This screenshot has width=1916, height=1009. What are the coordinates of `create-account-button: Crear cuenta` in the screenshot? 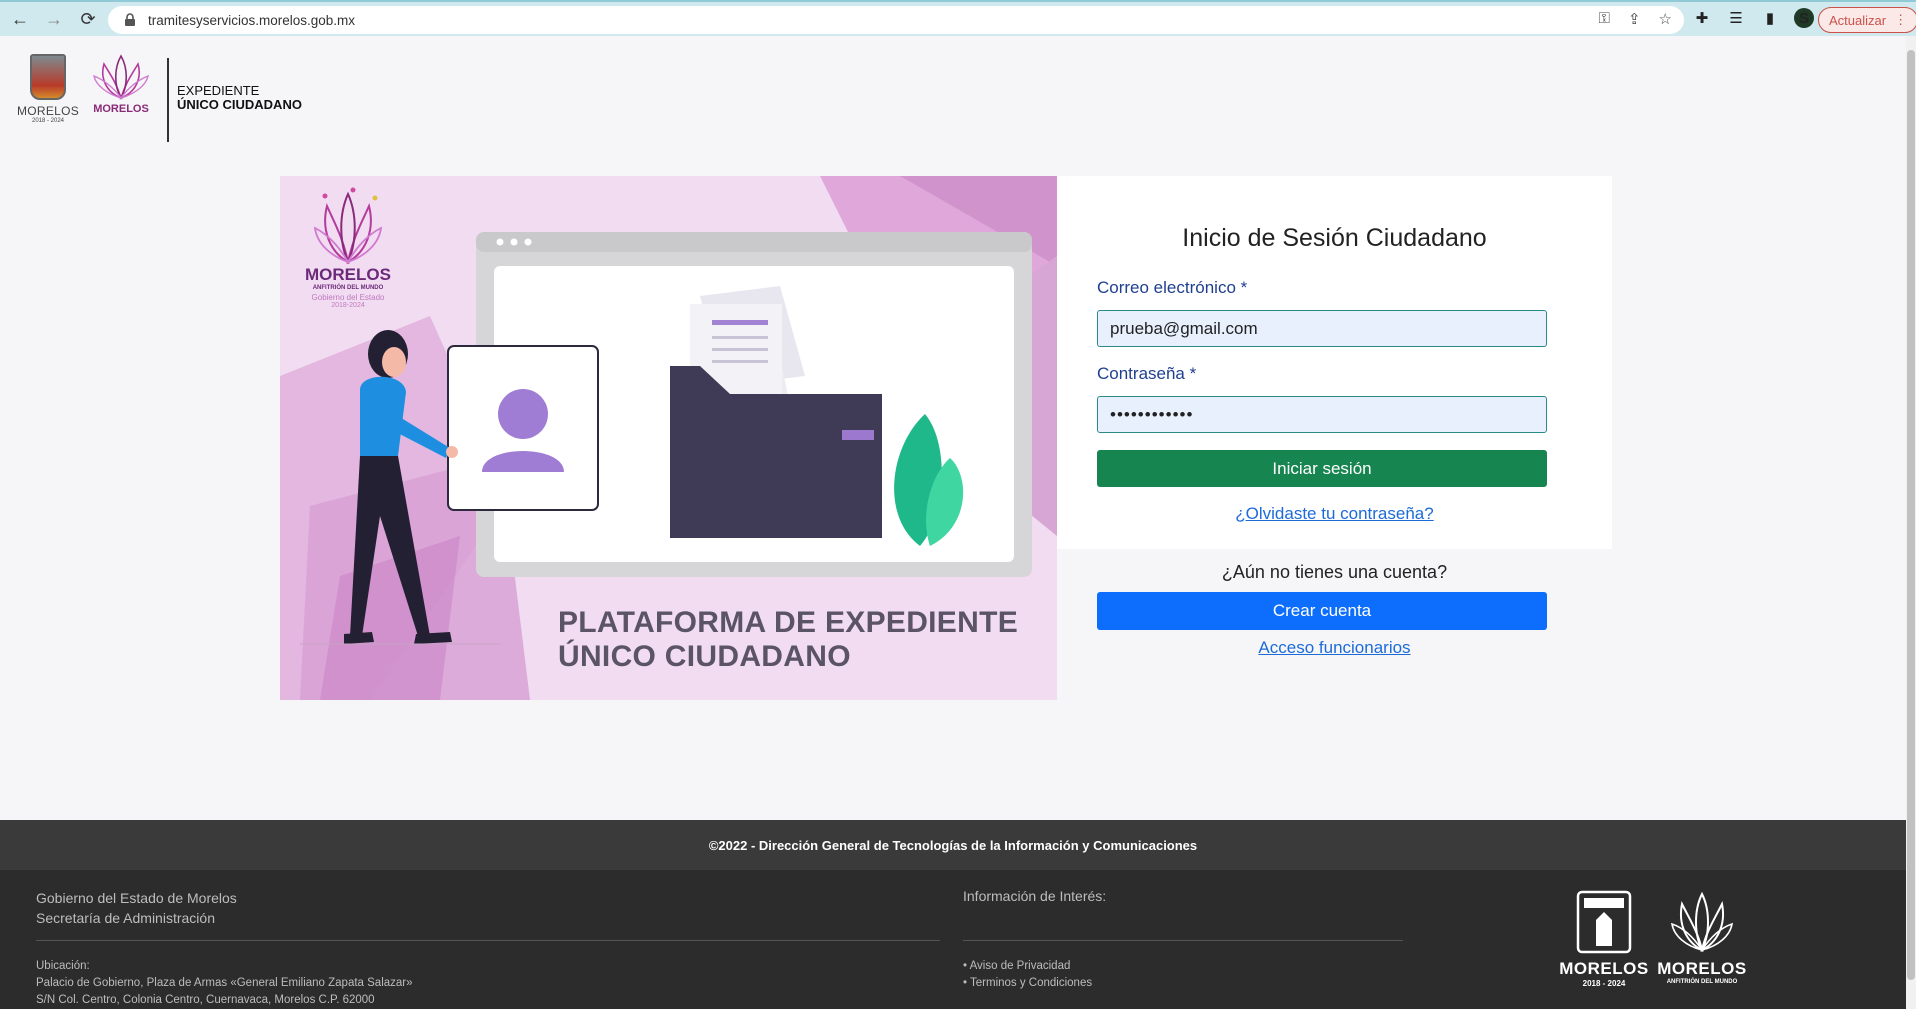 It's located at (1322, 611).